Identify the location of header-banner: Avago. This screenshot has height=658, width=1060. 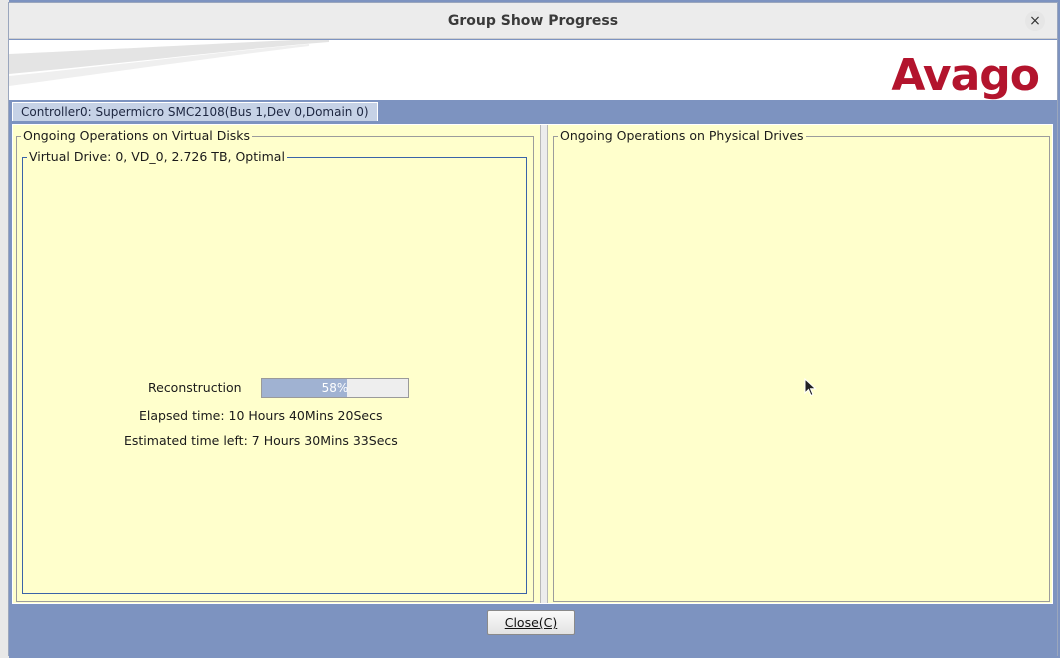
(533, 70).